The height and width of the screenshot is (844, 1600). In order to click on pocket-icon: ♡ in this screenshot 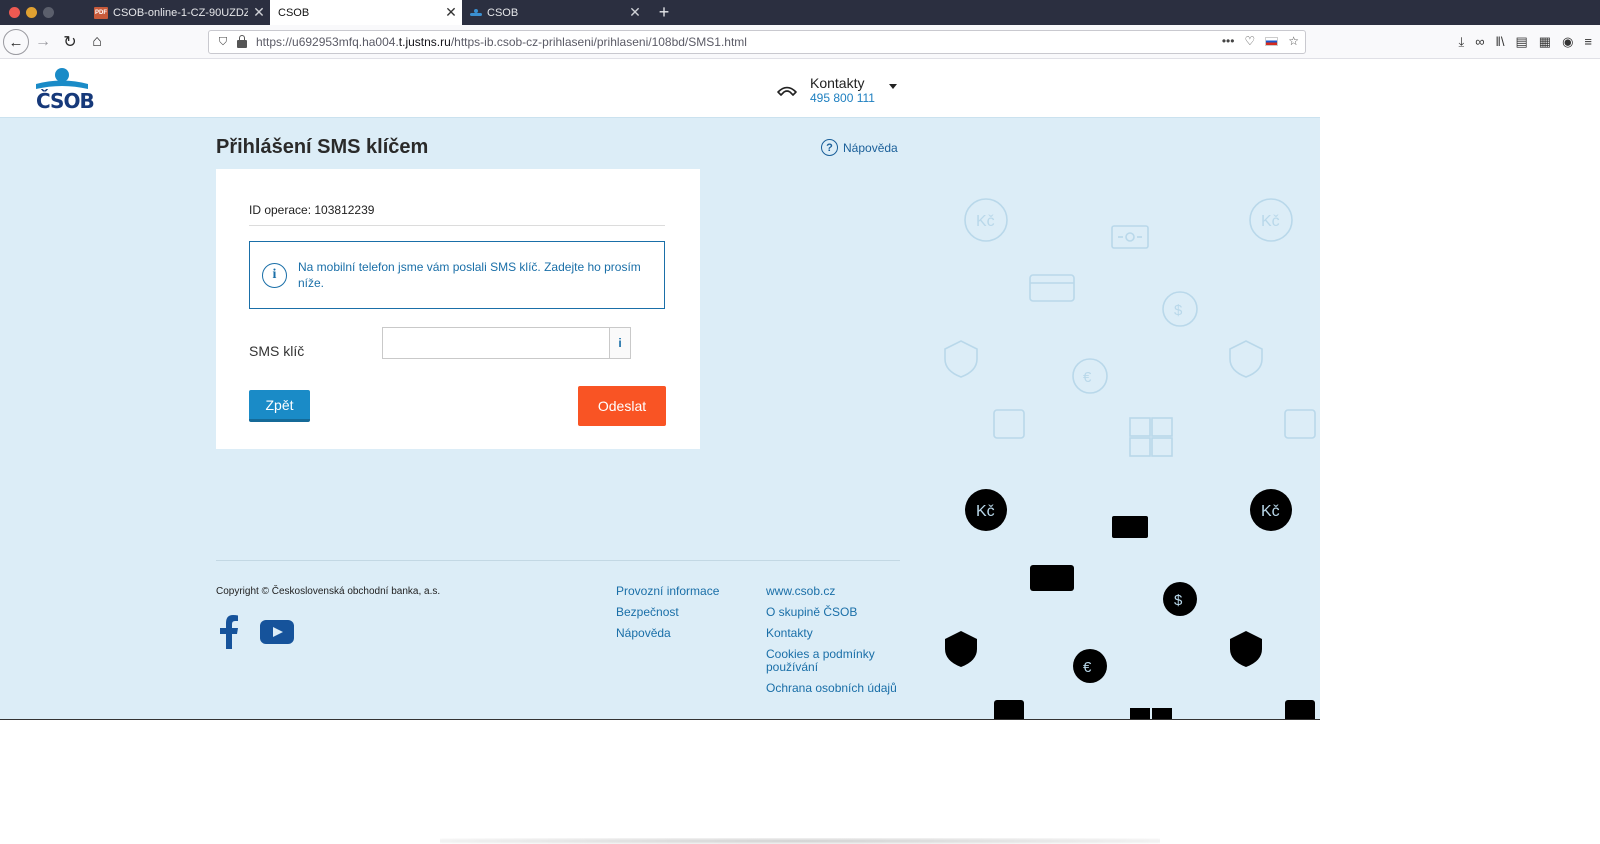, I will do `click(1249, 41)`.